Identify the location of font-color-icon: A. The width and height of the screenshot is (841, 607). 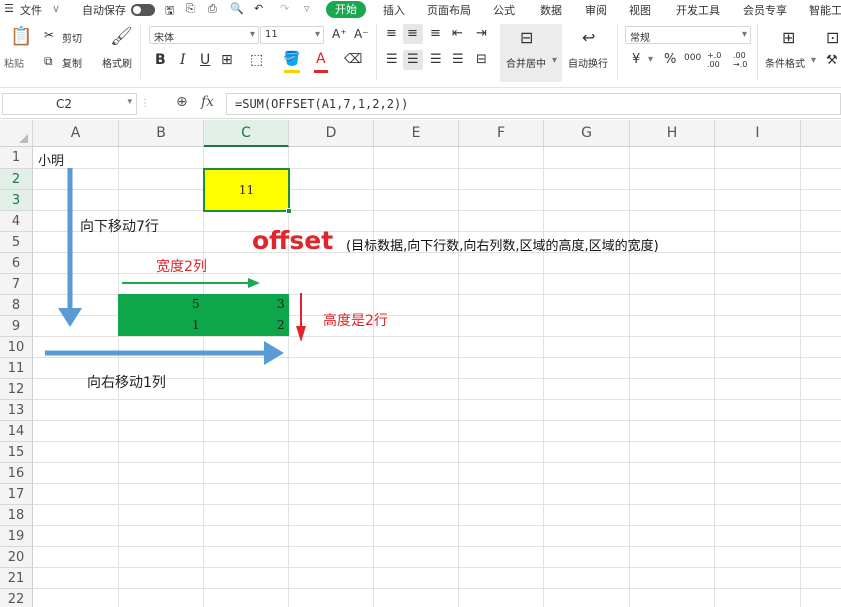
(321, 59).